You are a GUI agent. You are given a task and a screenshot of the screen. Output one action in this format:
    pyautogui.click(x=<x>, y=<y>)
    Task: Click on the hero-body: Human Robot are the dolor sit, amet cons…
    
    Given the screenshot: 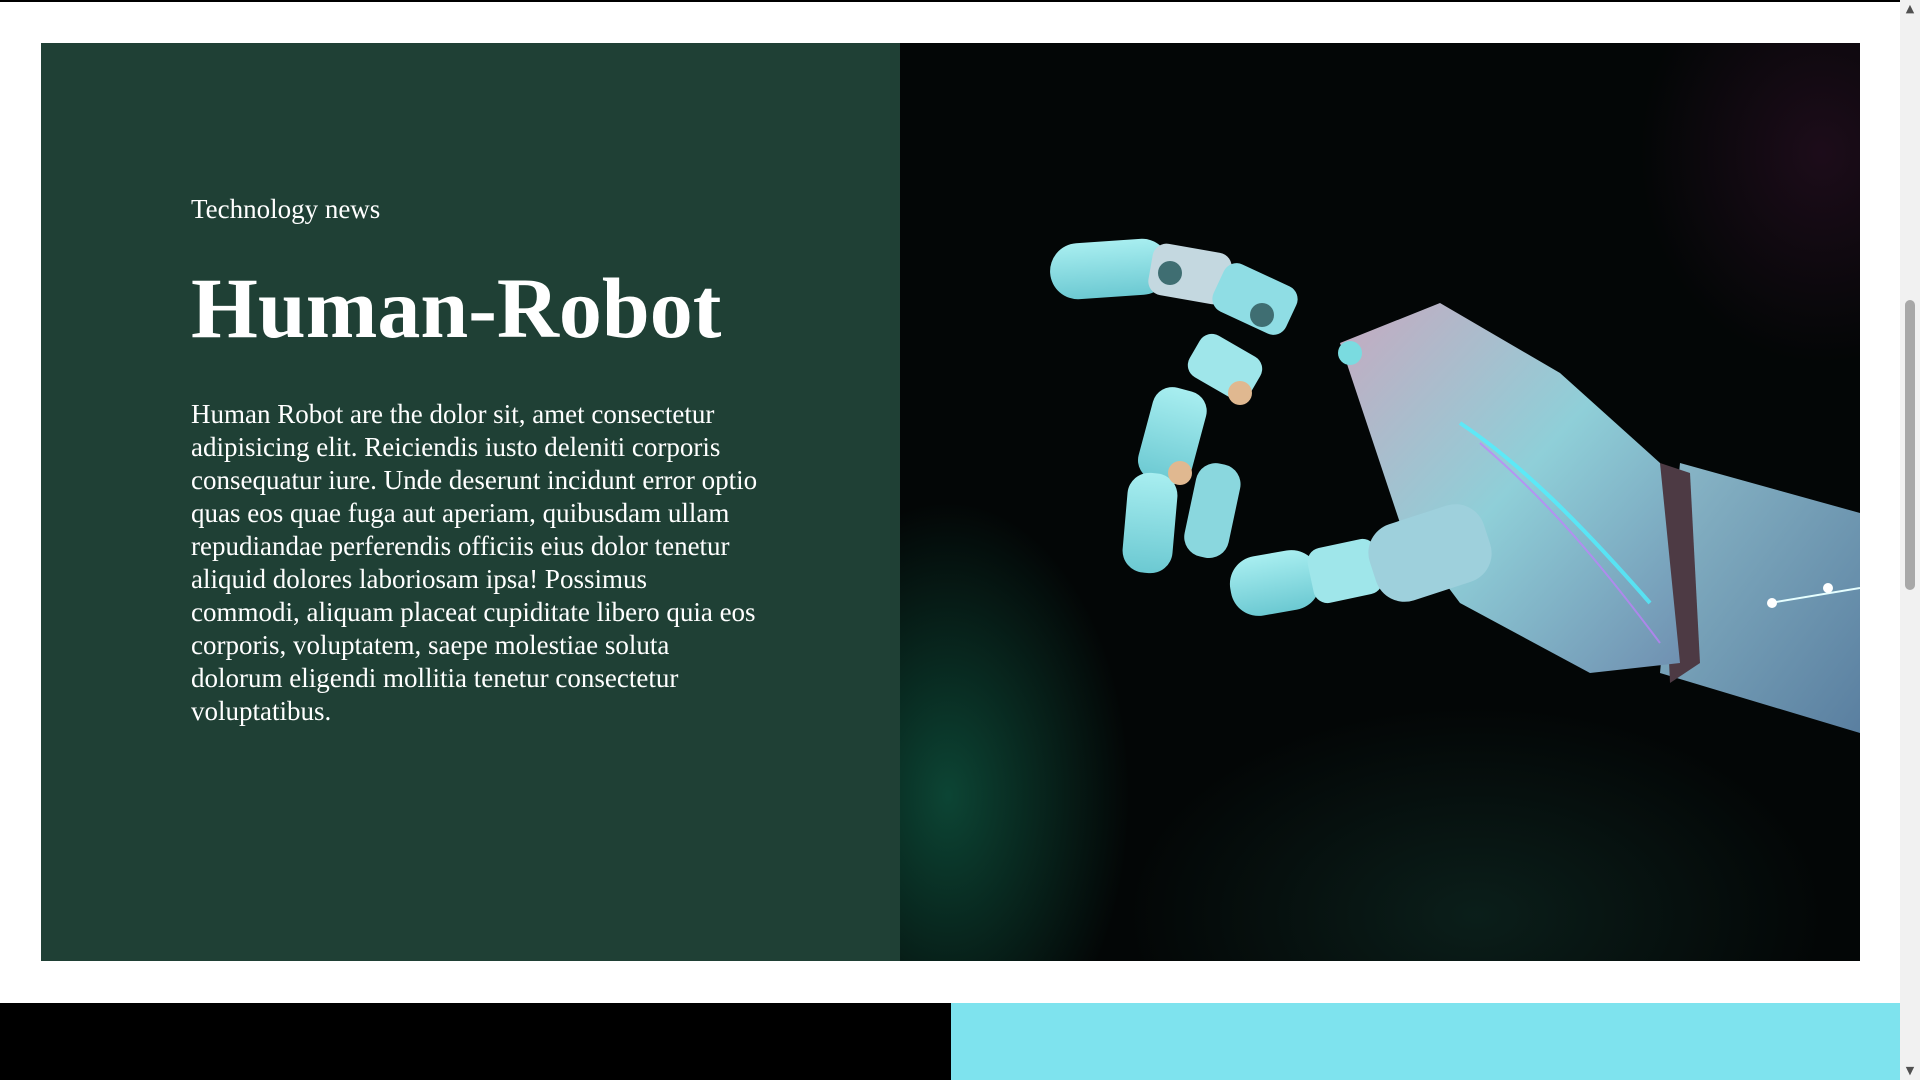 What is the action you would take?
    pyautogui.click(x=474, y=562)
    